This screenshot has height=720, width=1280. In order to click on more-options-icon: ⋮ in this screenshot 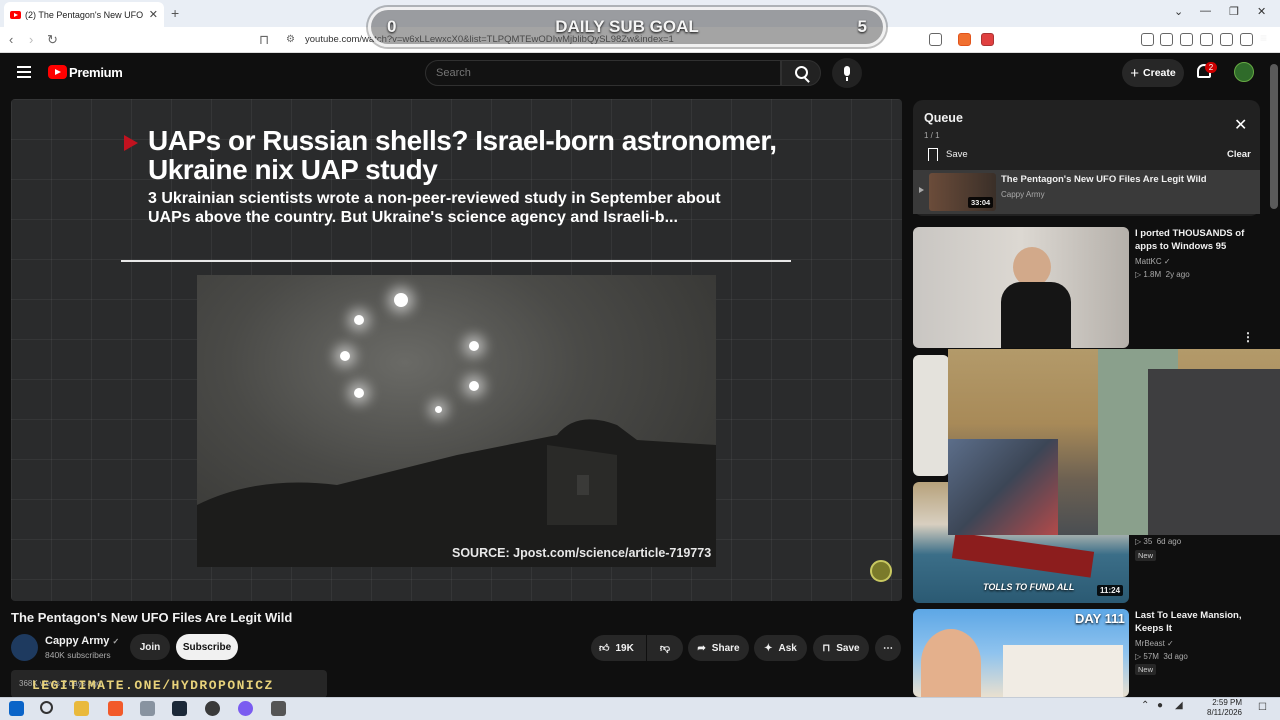, I will do `click(1248, 337)`.